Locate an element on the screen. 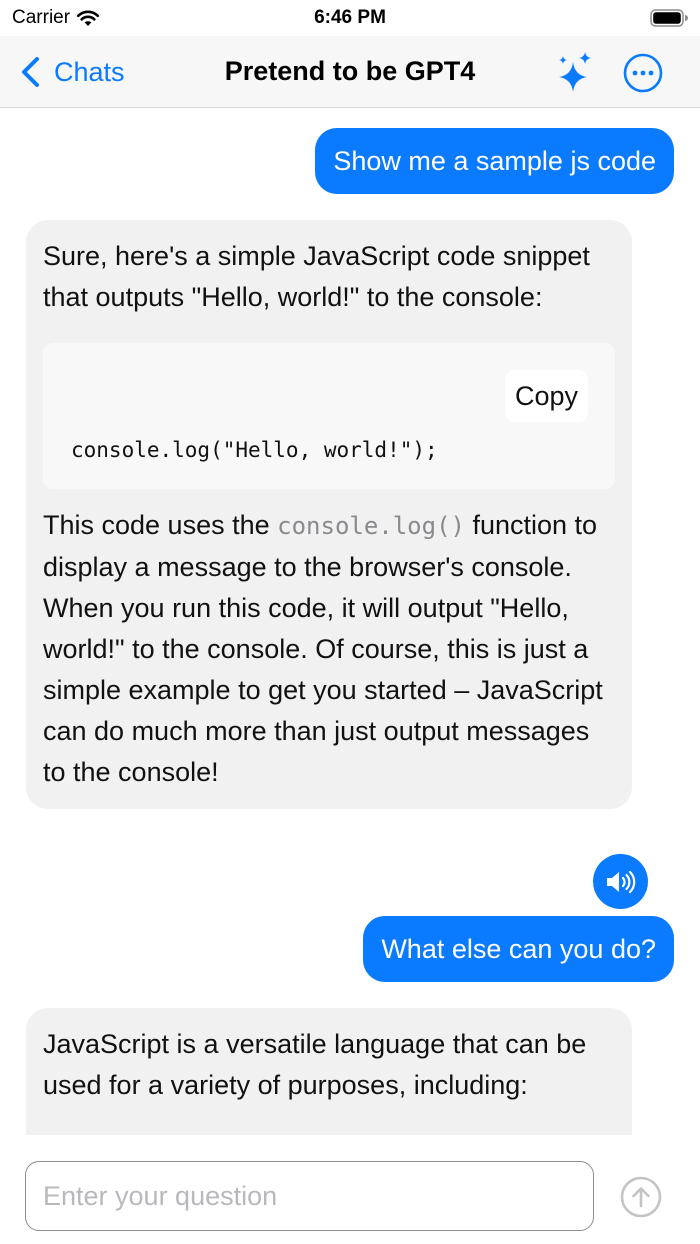  status-bar: Carrier 6:46 PM is located at coordinates (350, 18).